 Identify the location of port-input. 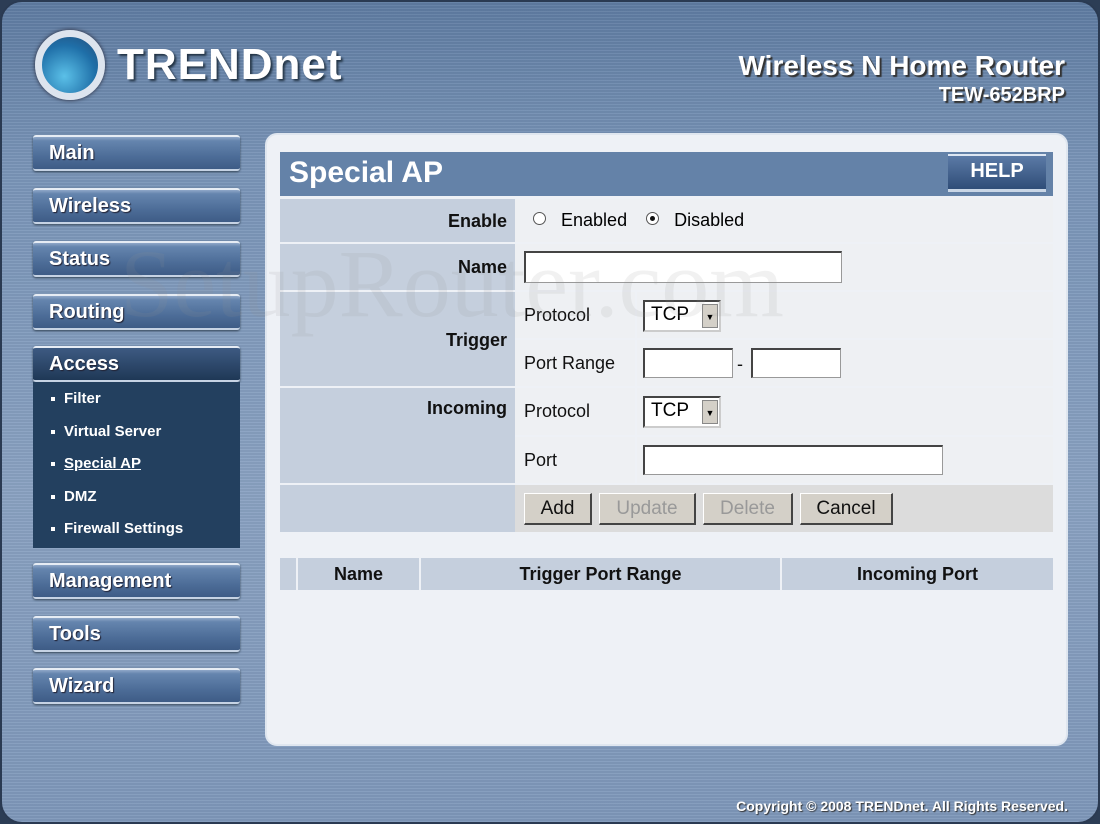
(793, 460).